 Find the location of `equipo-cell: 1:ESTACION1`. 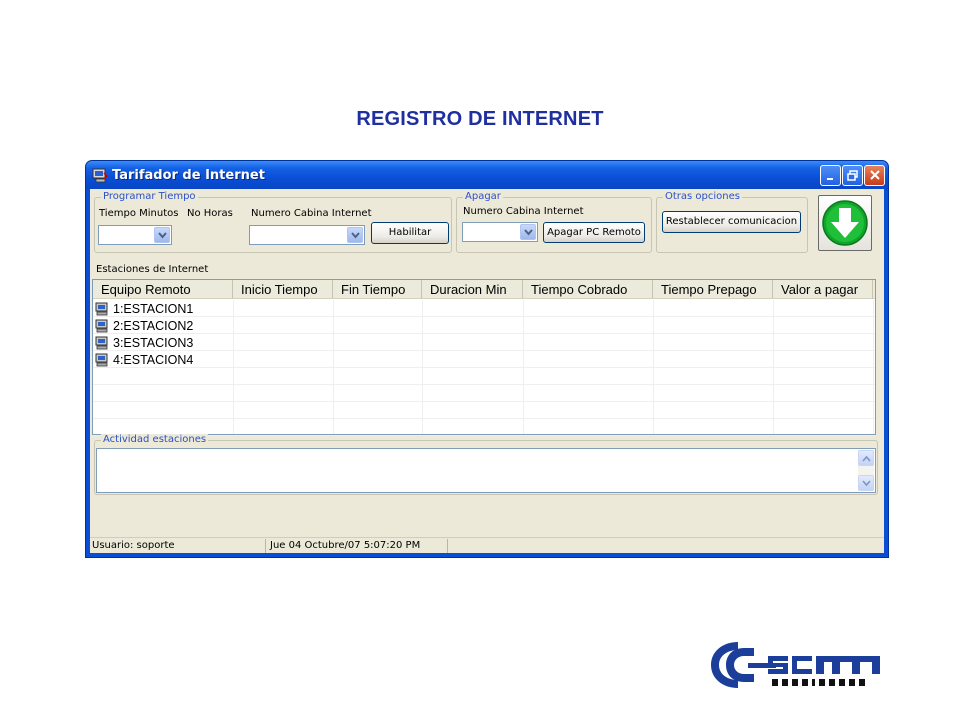

equipo-cell: 1:ESTACION1 is located at coordinates (144, 308).